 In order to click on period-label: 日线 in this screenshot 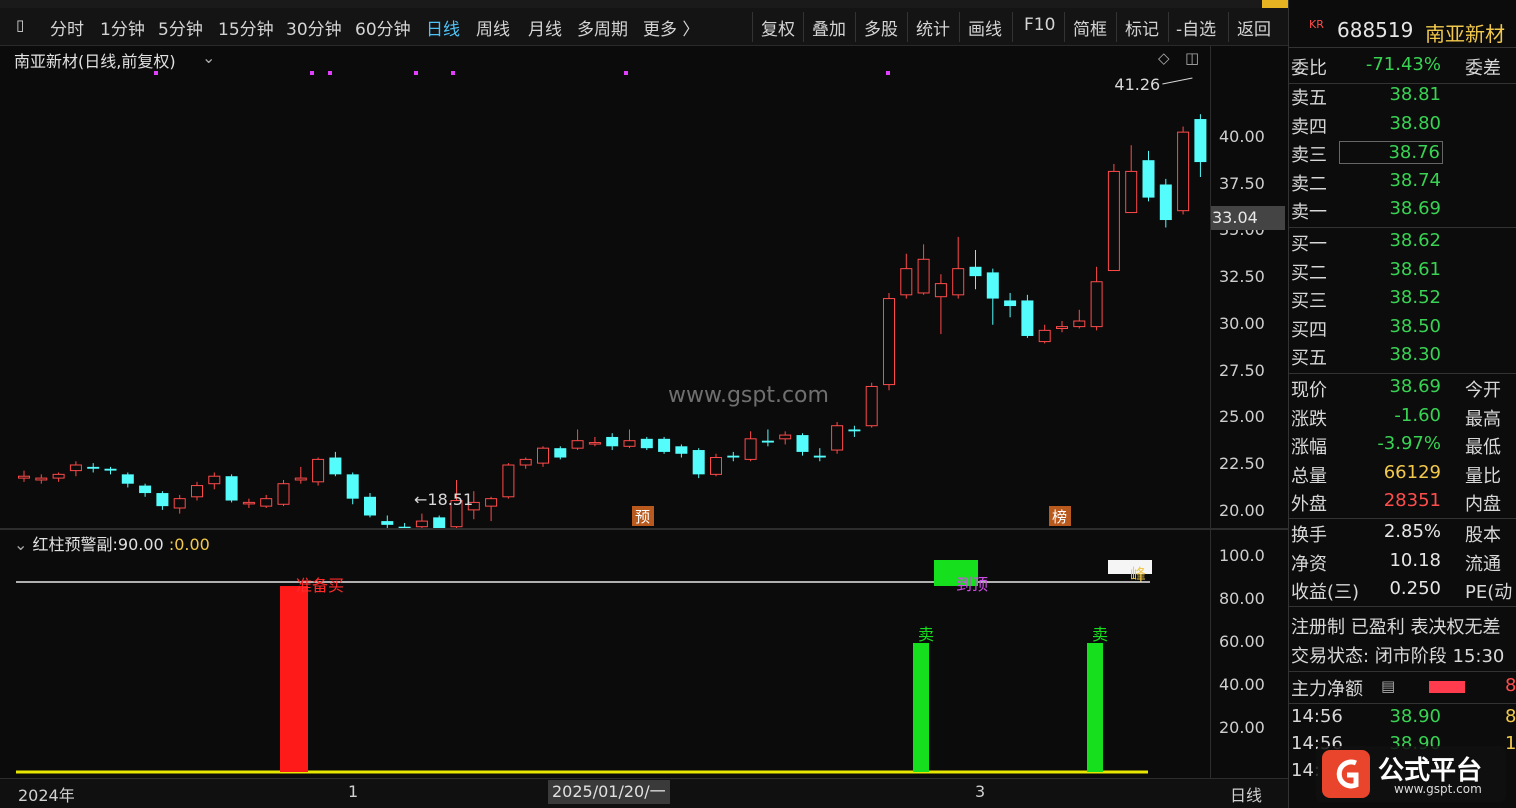, I will do `click(1246, 794)`.